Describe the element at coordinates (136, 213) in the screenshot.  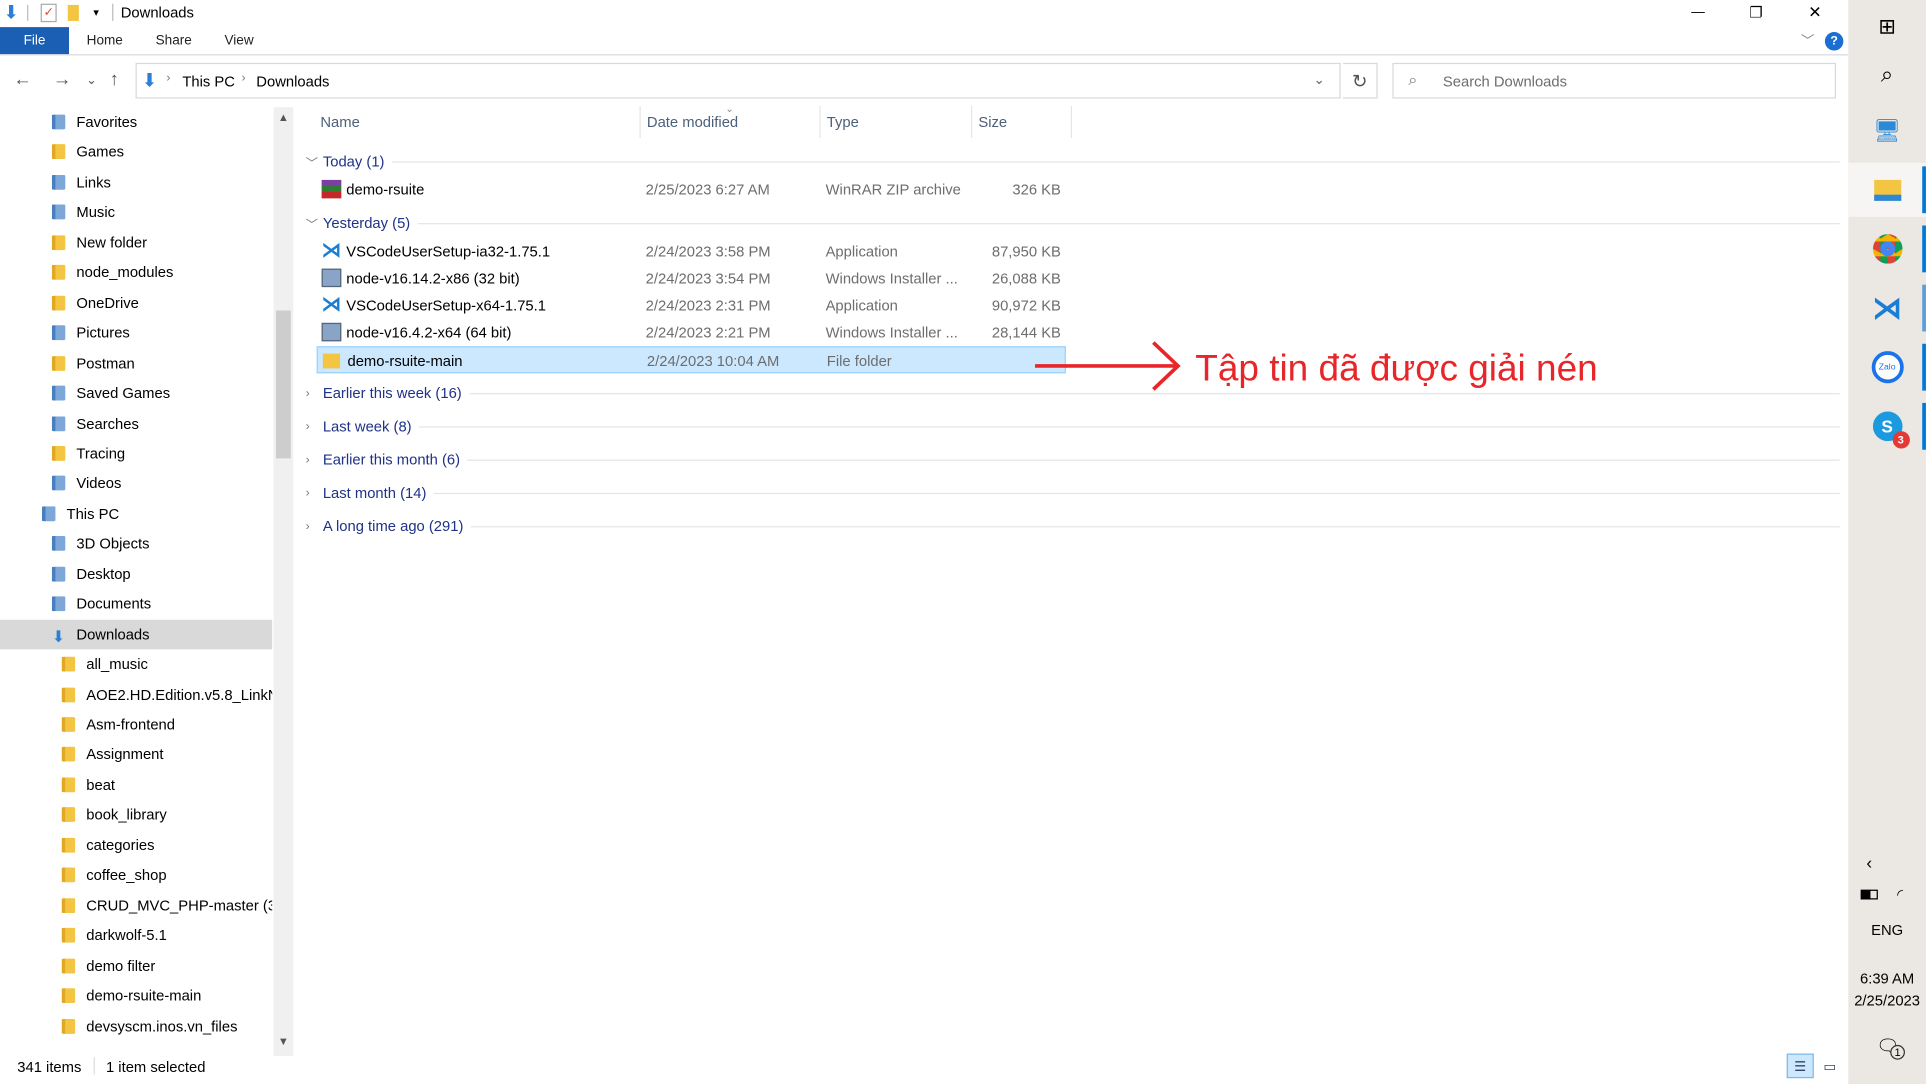
I see `sidebar-item: Music` at that location.